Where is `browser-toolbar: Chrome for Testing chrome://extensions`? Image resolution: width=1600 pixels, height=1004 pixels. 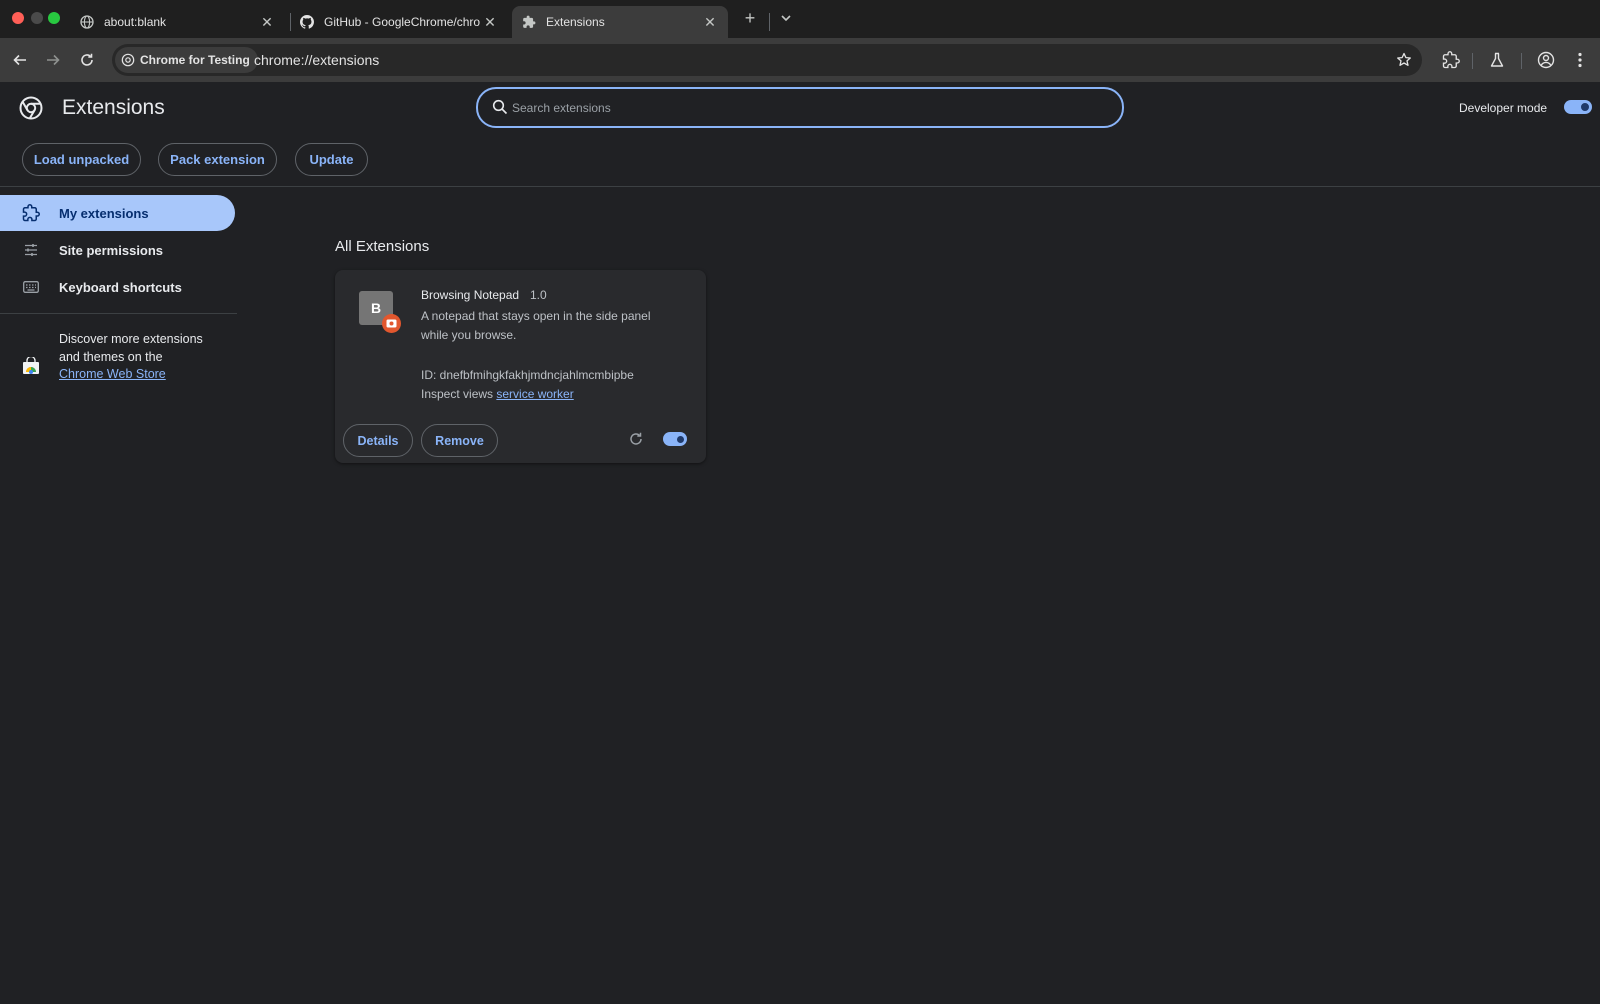 browser-toolbar: Chrome for Testing chrome://extensions is located at coordinates (800, 60).